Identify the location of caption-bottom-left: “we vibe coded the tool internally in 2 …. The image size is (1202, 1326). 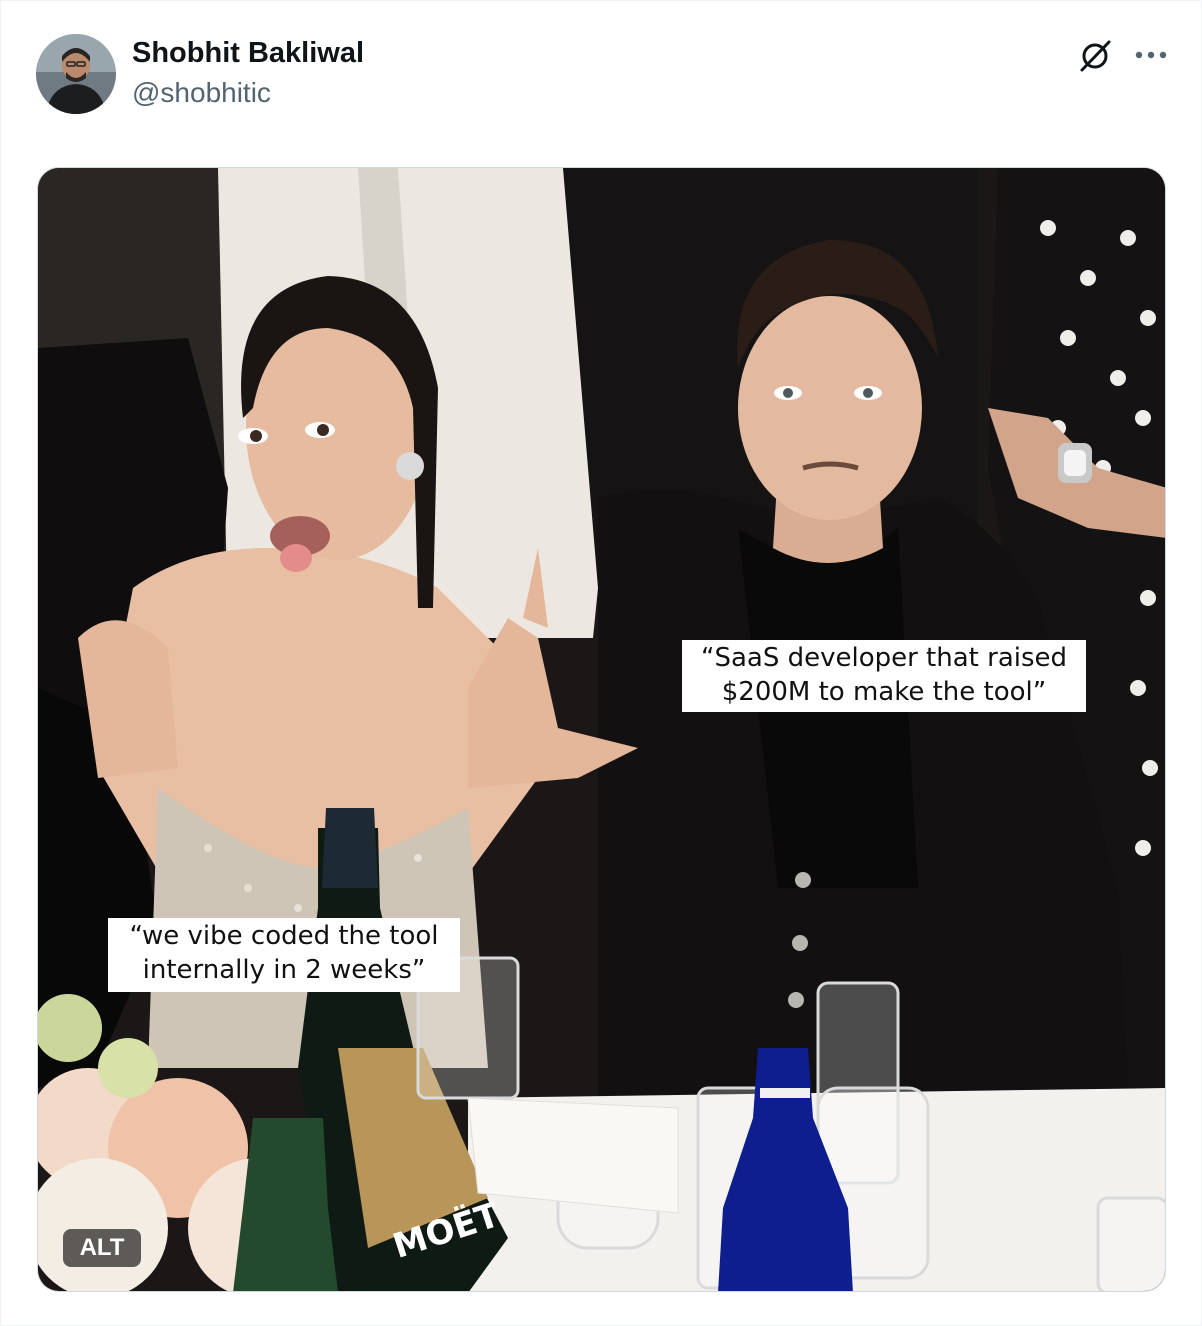
(284, 955).